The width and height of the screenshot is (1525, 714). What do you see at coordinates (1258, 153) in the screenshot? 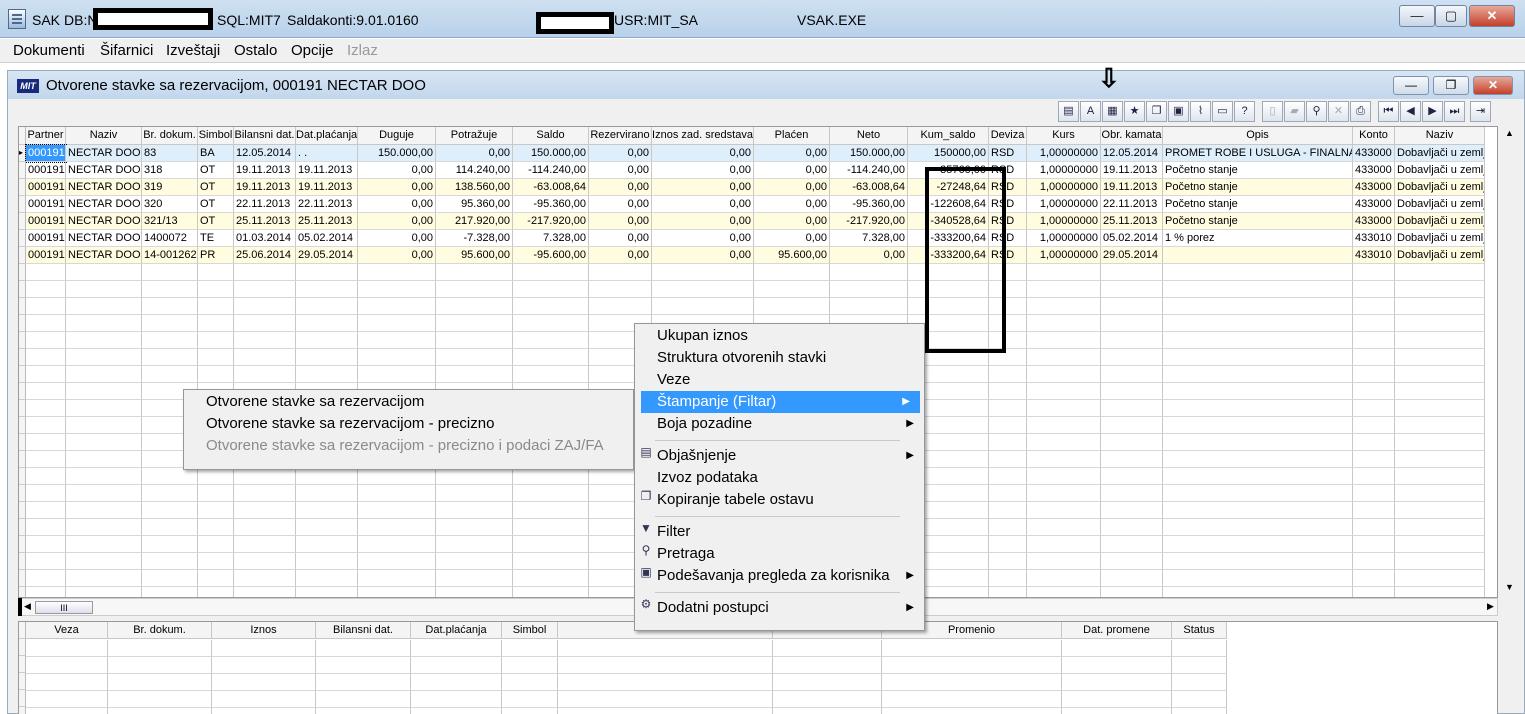
I see `table-cell: PROMET ROBE I USLUGA - FINALNA` at bounding box center [1258, 153].